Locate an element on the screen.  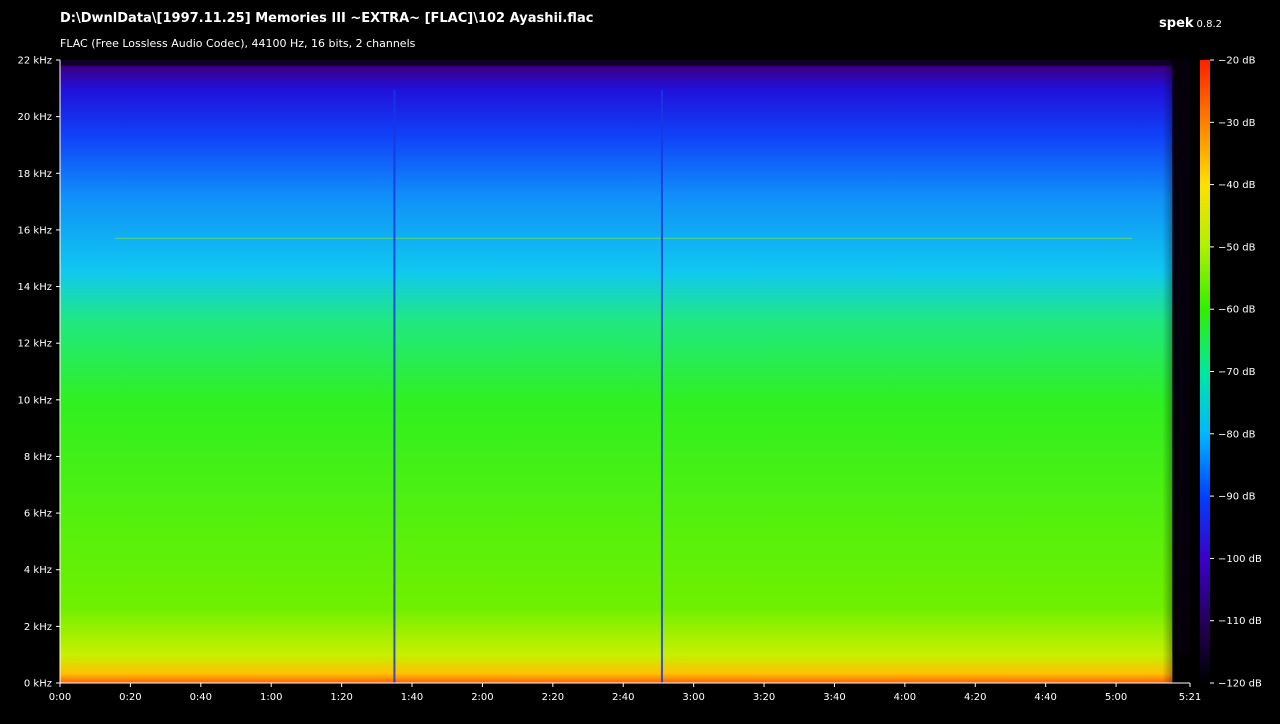
y-tick-label: 0 kHz is located at coordinates (38, 684).